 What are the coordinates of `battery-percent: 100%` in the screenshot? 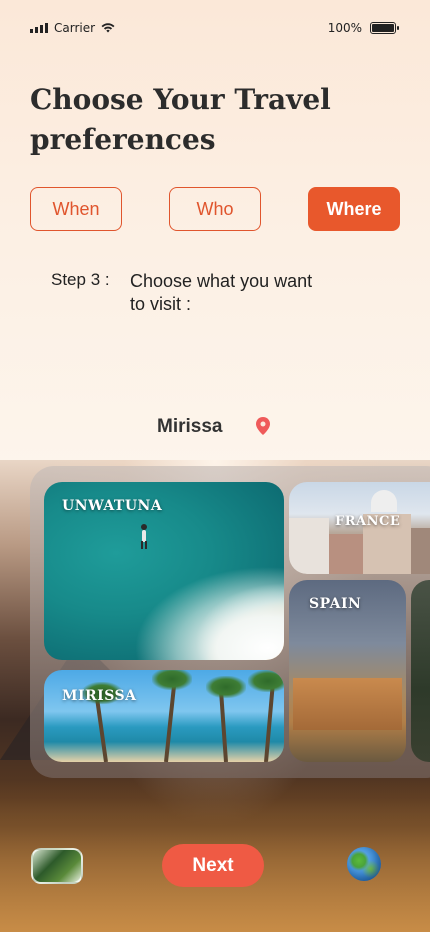 It's located at (344, 28).